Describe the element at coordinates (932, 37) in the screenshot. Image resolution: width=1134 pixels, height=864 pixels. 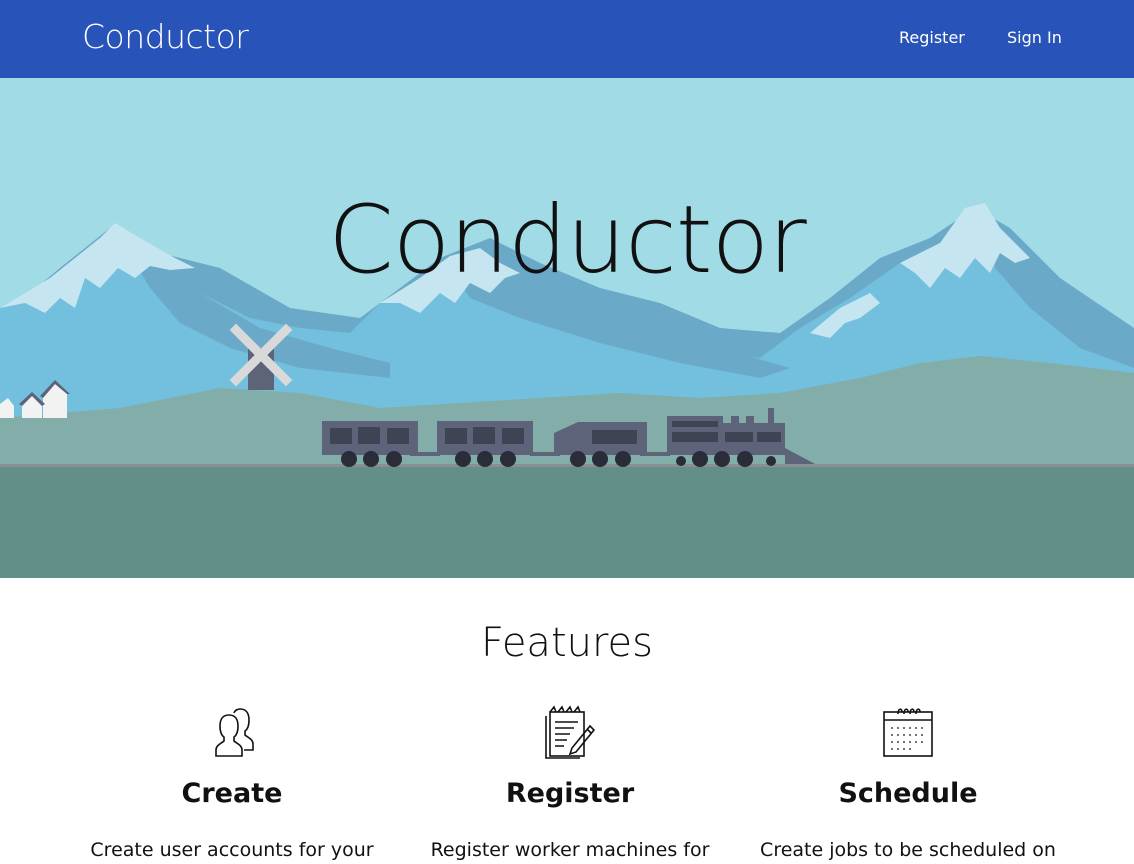
I see `nav-register-link: Register` at that location.